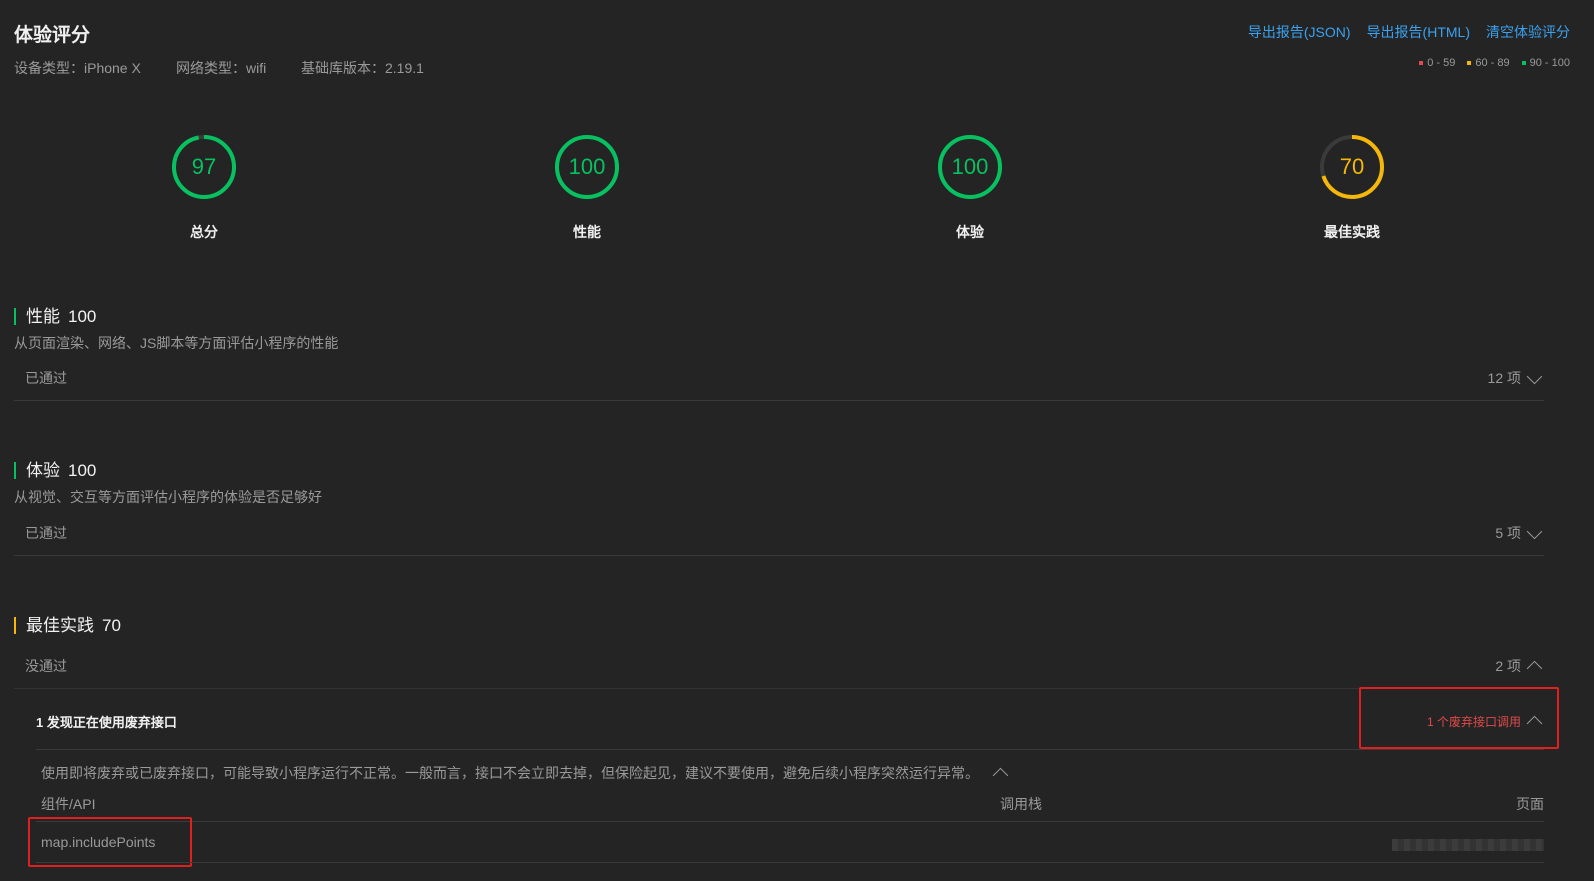 This screenshot has width=1594, height=881. What do you see at coordinates (204, 232) in the screenshot?
I see `gauge-label: 总分` at bounding box center [204, 232].